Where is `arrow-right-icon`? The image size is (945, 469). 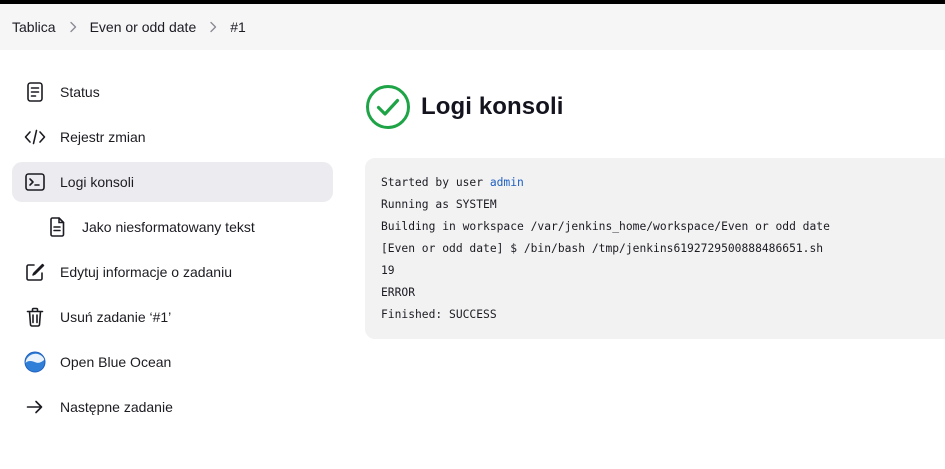
arrow-right-icon is located at coordinates (35, 407).